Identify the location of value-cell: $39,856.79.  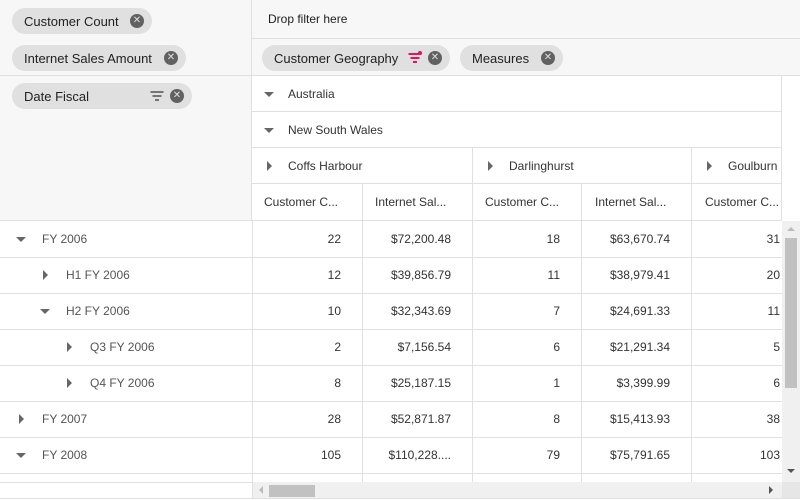
(417, 275).